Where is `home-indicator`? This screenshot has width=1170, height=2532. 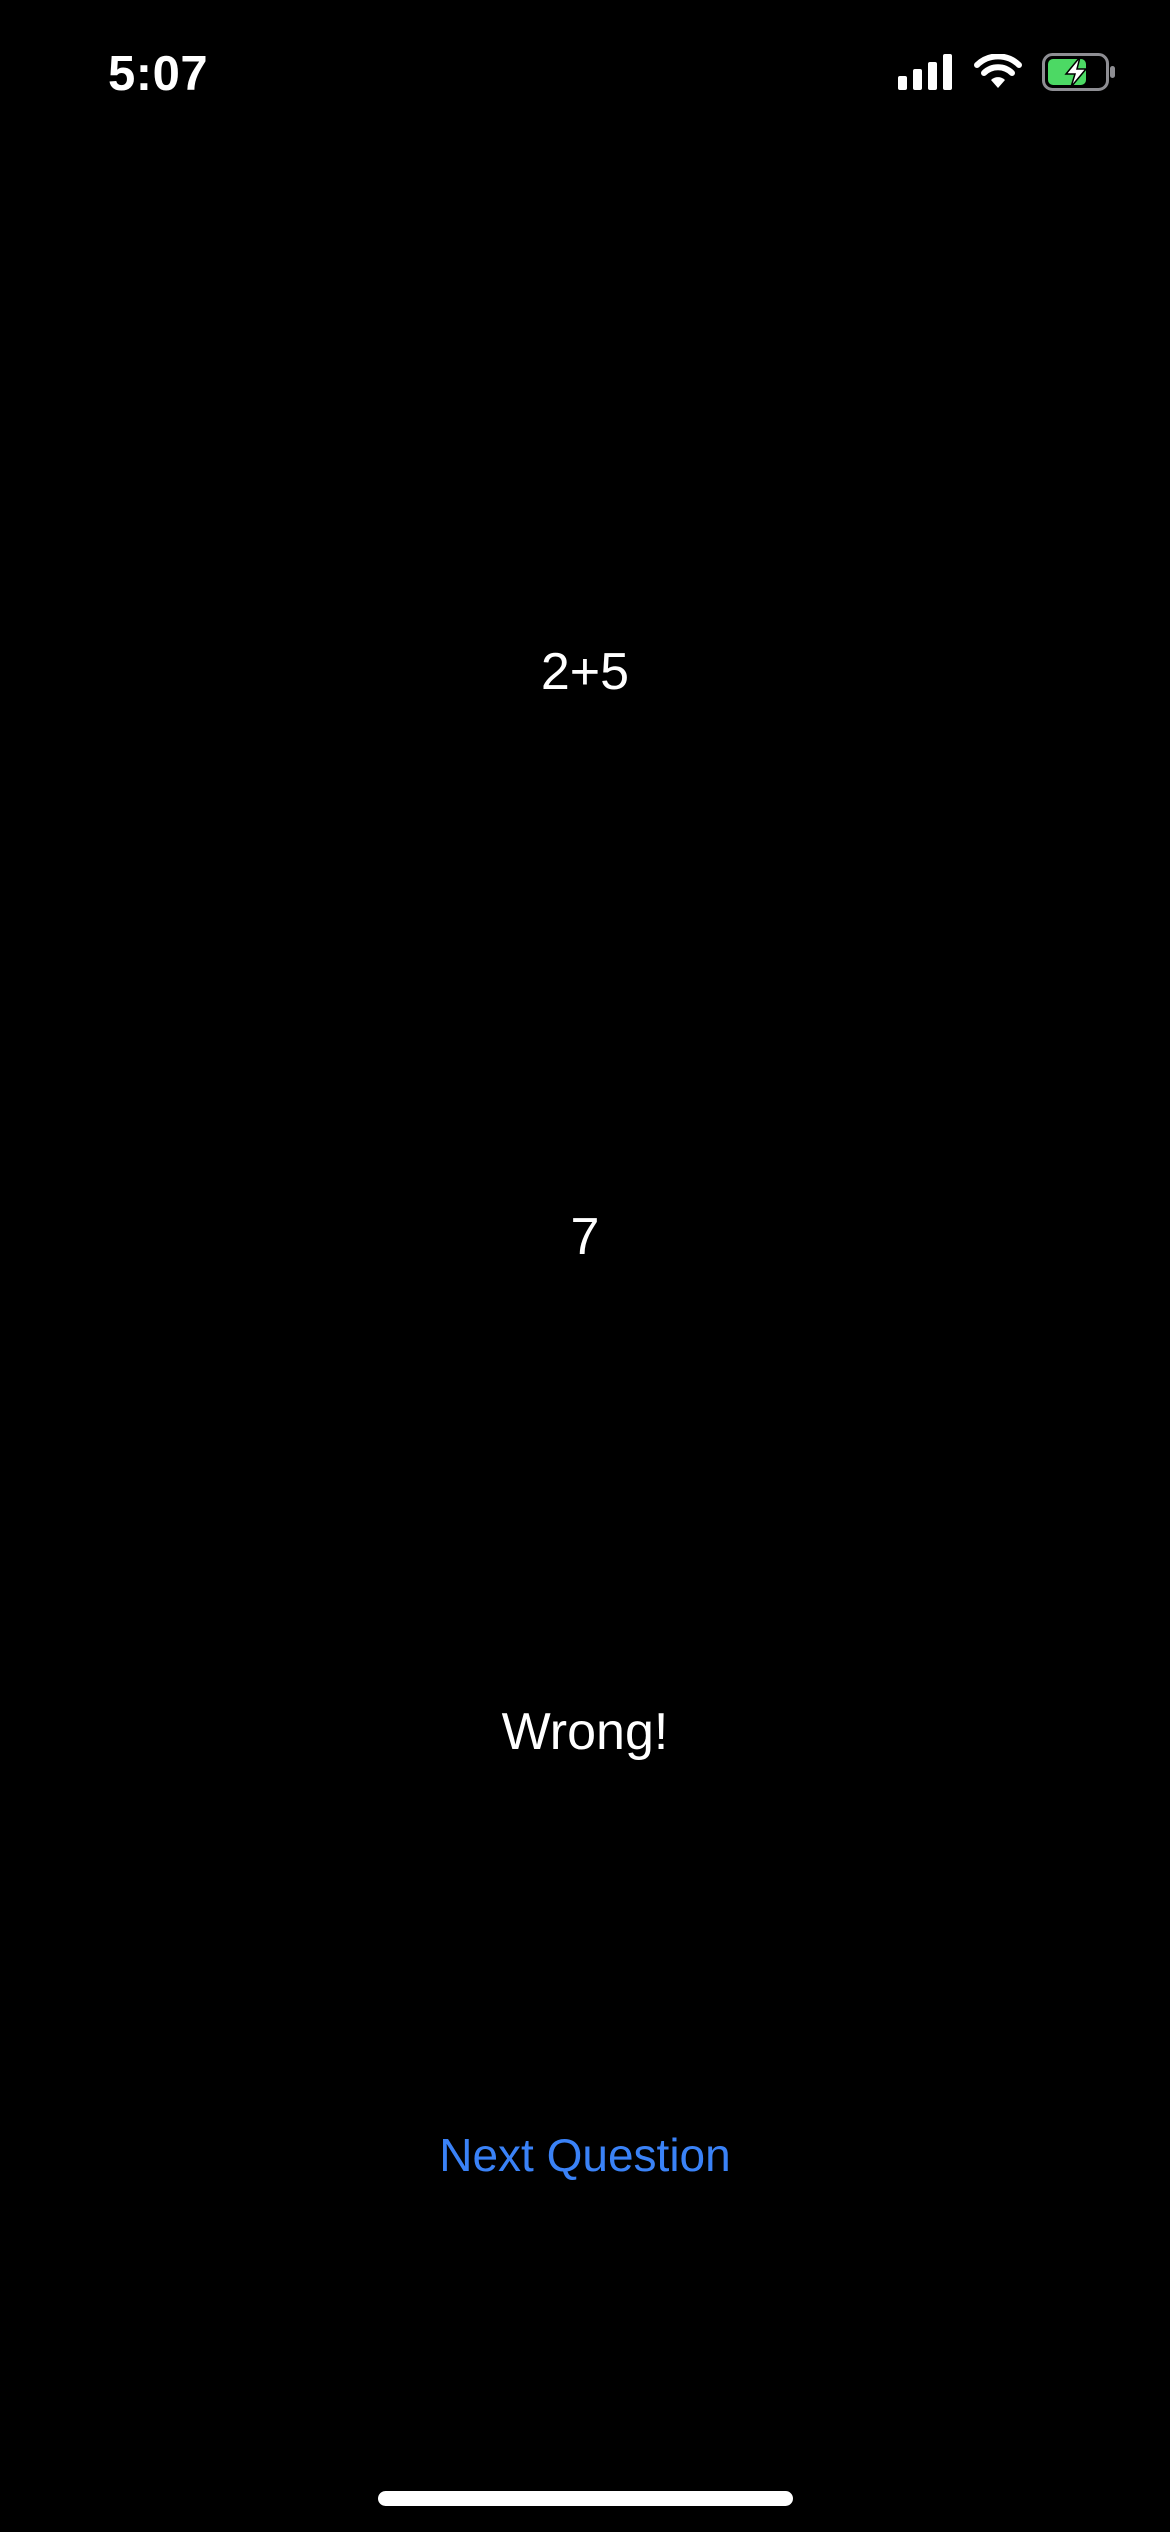
home-indicator is located at coordinates (585, 2498).